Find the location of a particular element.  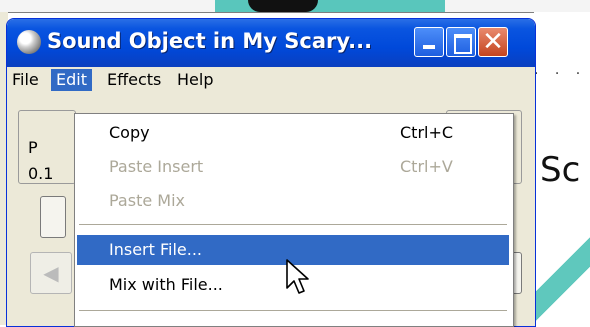

maximize-icon is located at coordinates (463, 44).